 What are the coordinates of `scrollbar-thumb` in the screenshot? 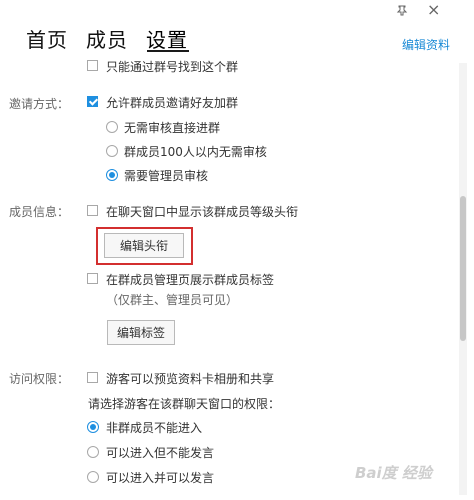 It's located at (463, 268).